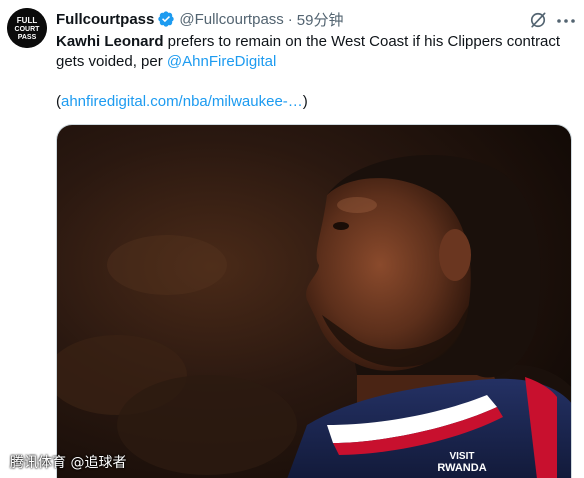  I want to click on link-close-paren: ), so click(305, 101).